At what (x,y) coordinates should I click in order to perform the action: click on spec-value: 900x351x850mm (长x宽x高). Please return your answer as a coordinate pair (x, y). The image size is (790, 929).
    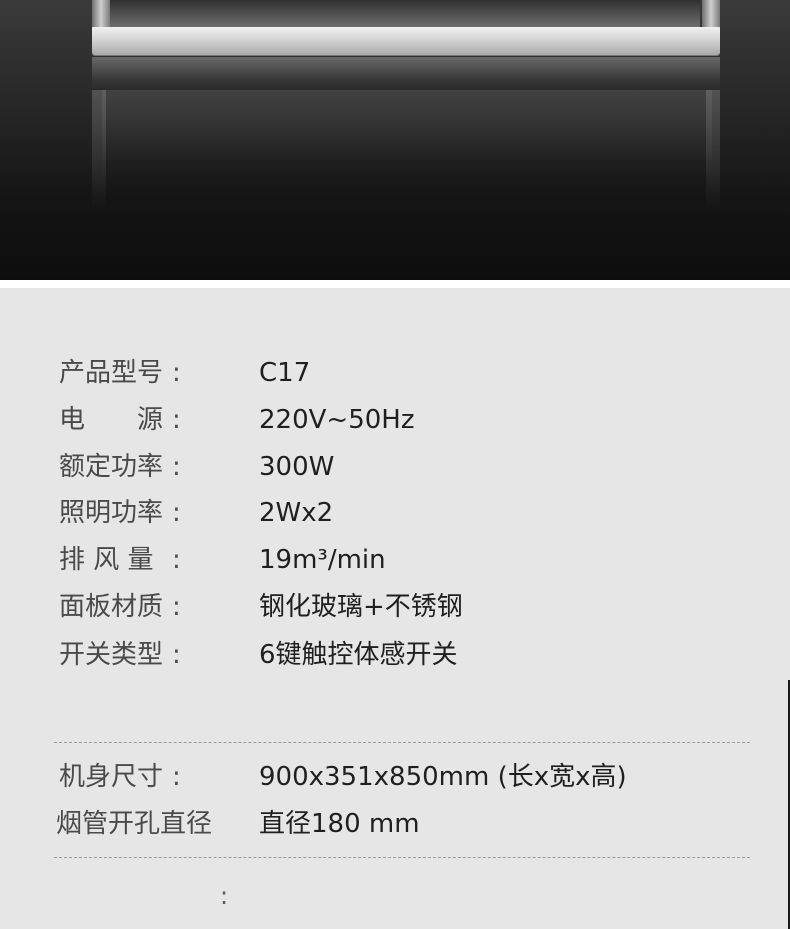
    Looking at the image, I should click on (443, 777).